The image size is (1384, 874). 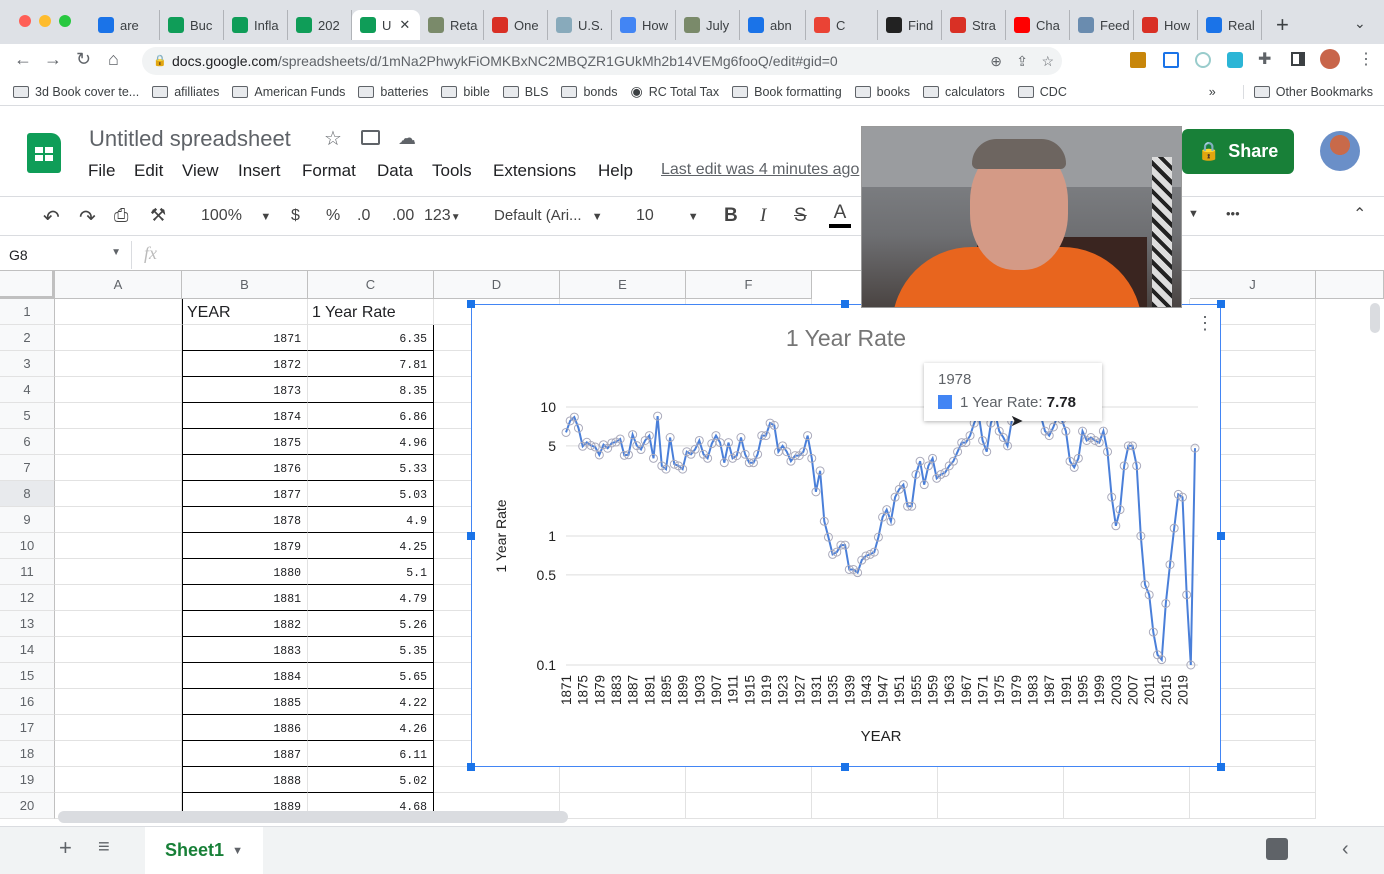 What do you see at coordinates (371, 416) in the screenshot?
I see `cell-rate: 6.86` at bounding box center [371, 416].